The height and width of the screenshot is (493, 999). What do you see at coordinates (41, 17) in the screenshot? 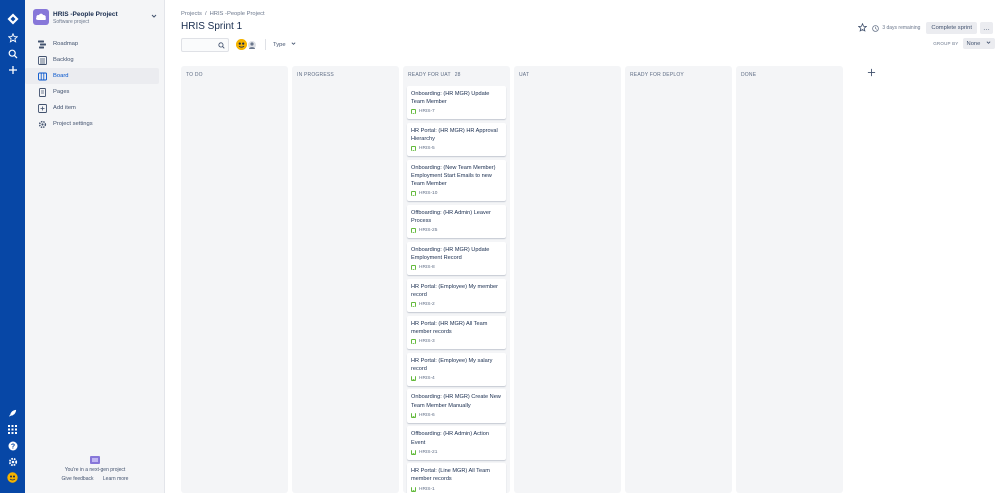
I see `project-avatar` at bounding box center [41, 17].